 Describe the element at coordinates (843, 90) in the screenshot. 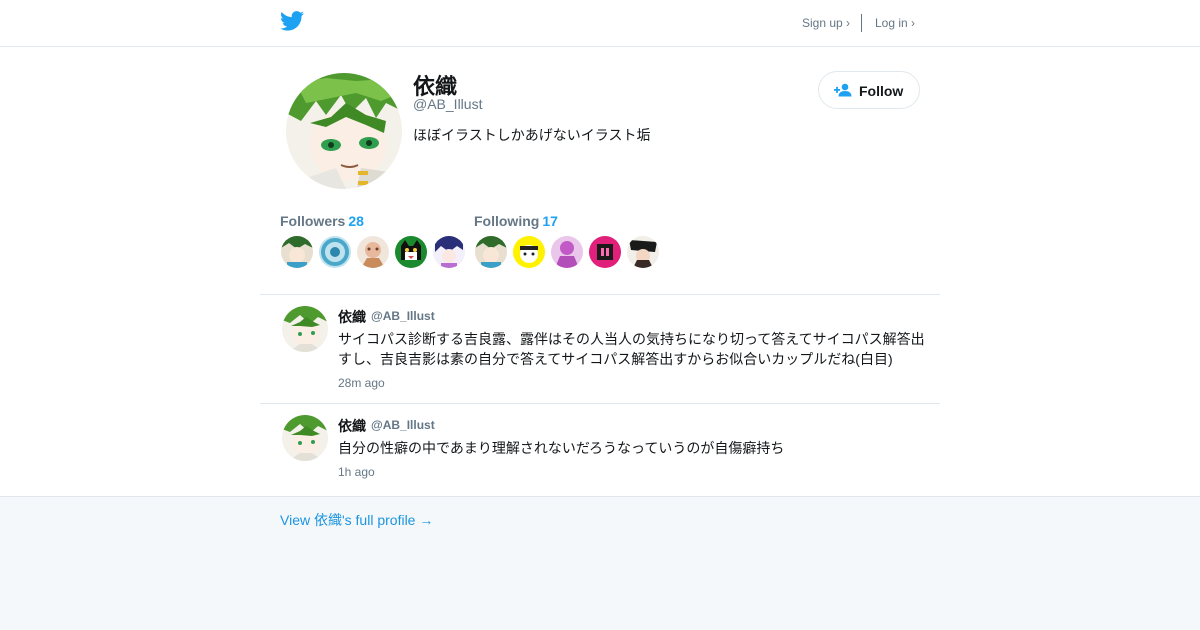

I see `add-user-icon` at that location.